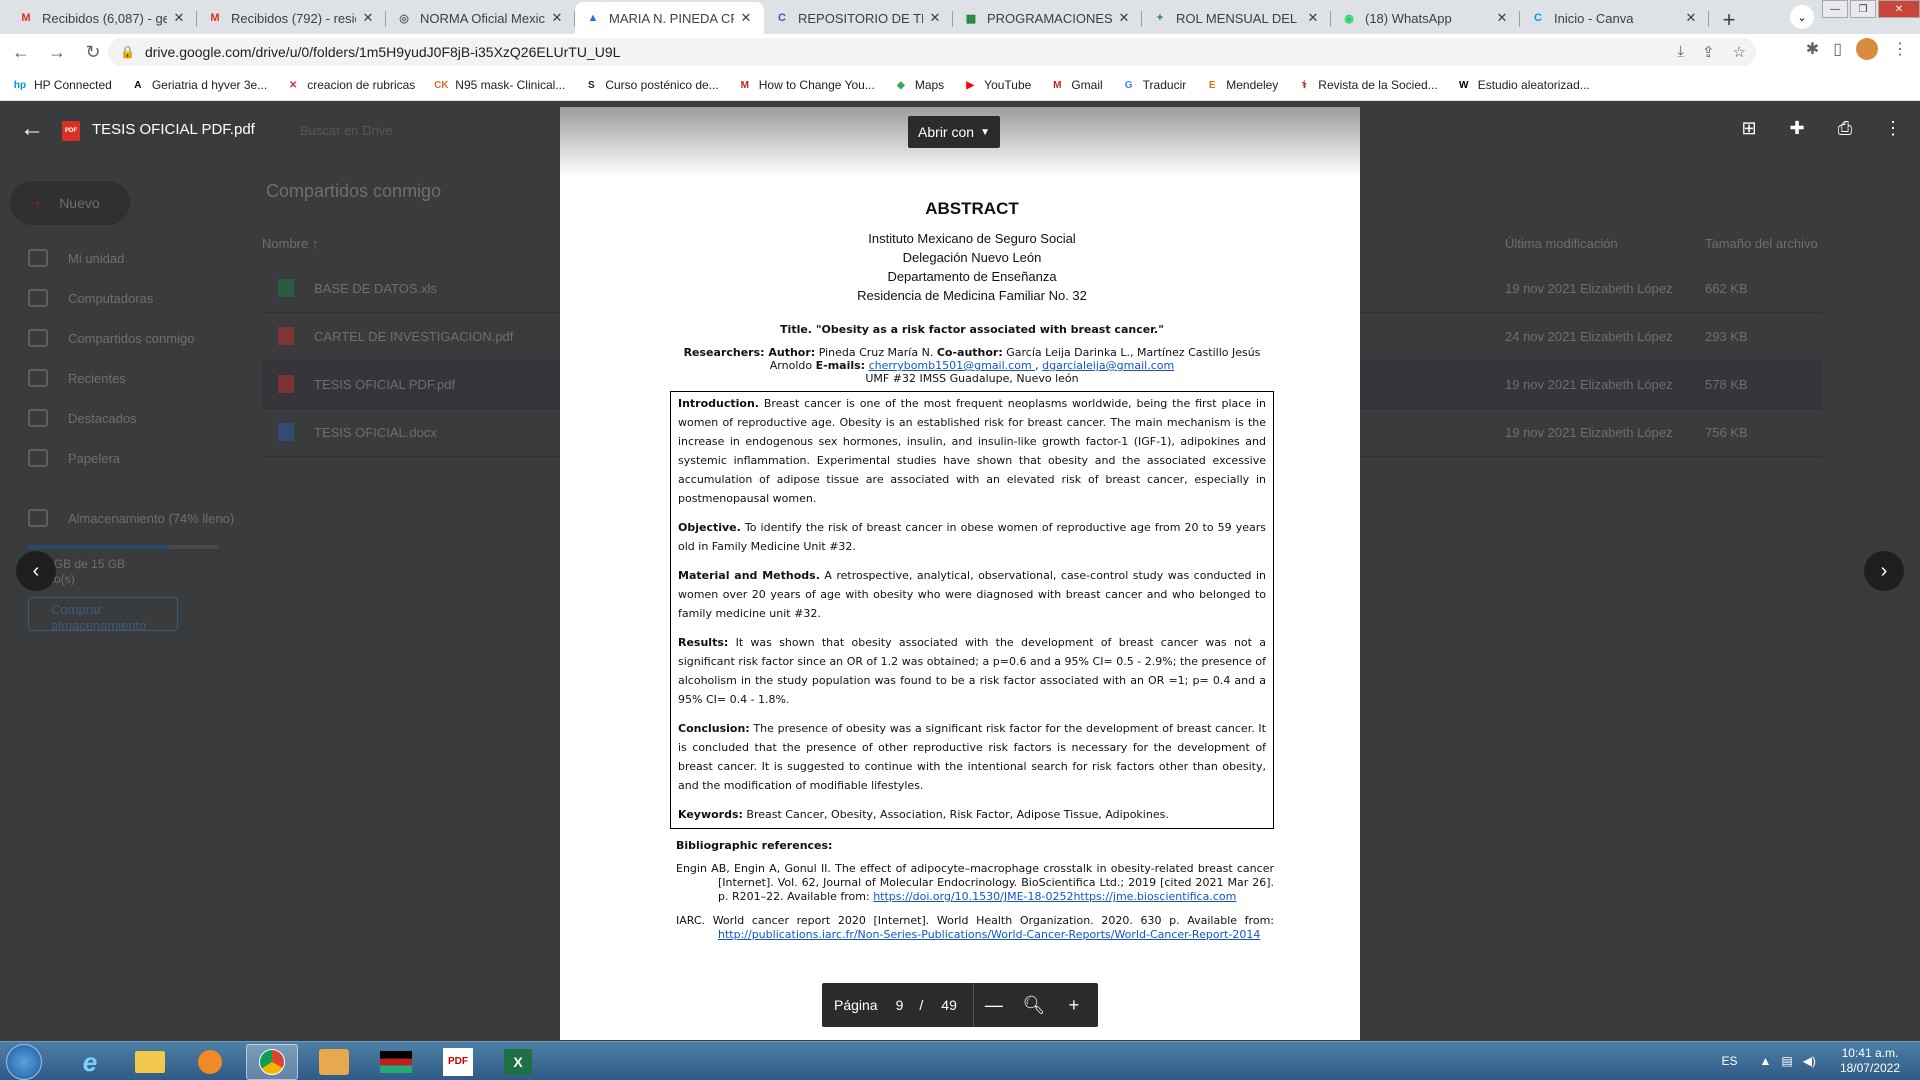  Describe the element at coordinates (396, 1062) in the screenshot. I see `flag-app-icon` at that location.